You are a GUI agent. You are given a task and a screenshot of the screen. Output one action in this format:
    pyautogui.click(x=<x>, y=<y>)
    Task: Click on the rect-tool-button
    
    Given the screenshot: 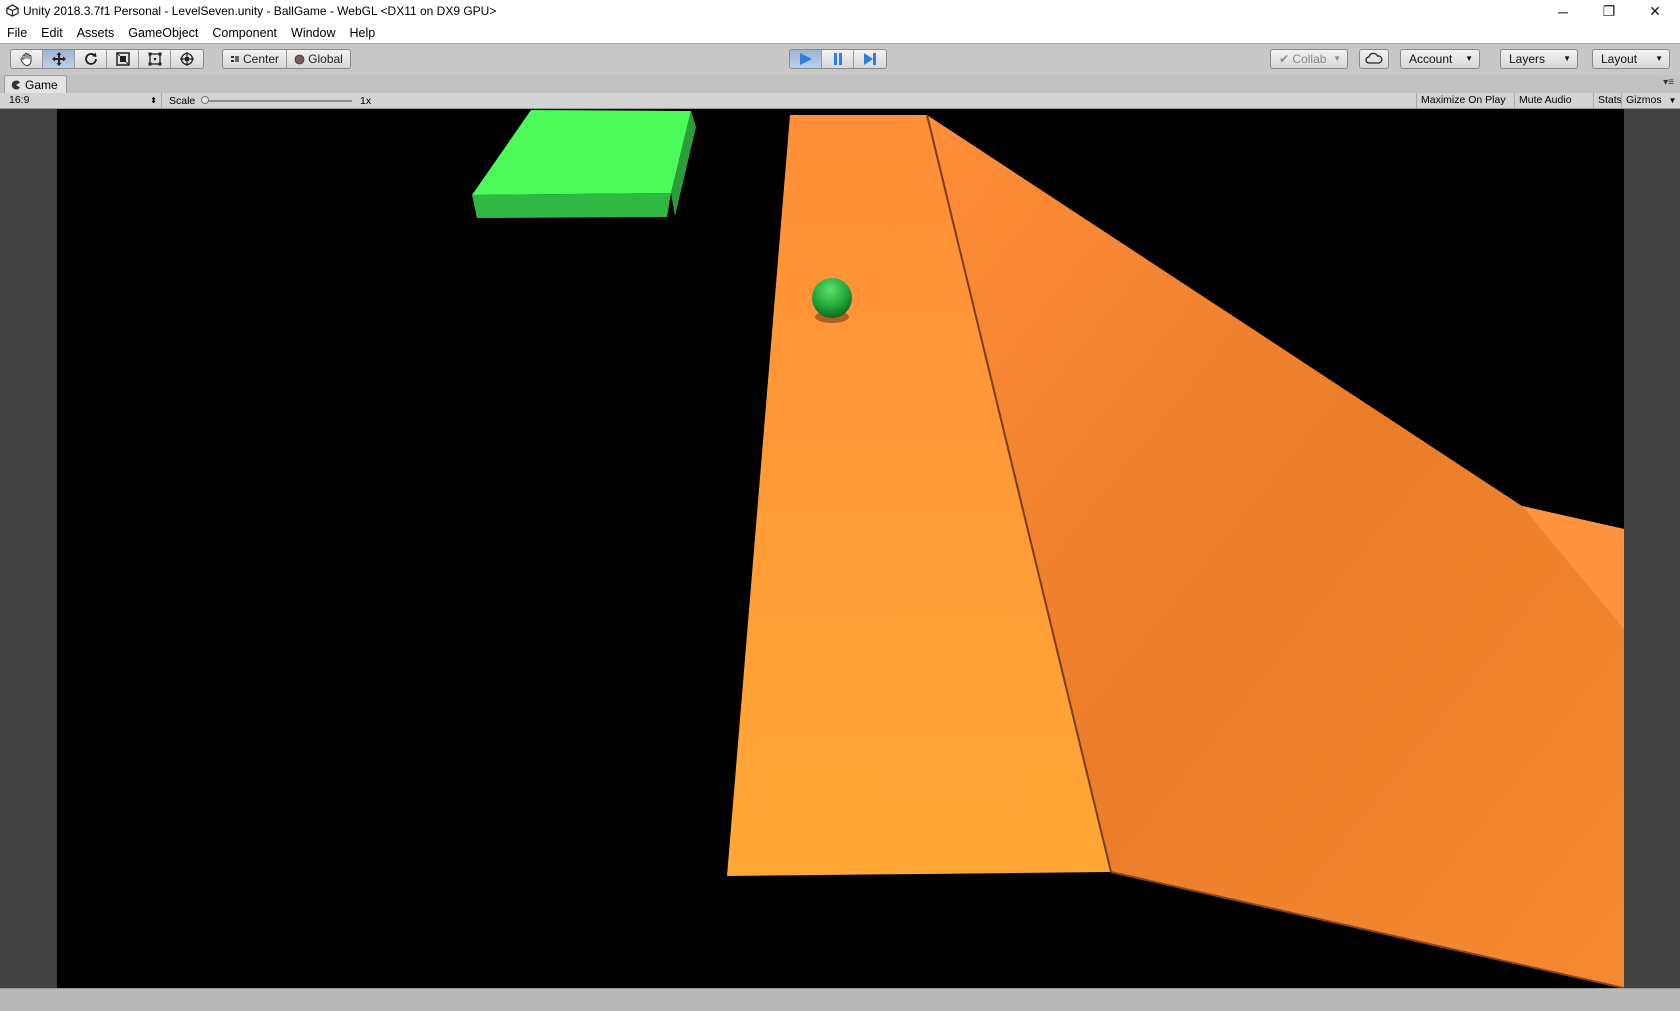 What is the action you would take?
    pyautogui.click(x=155, y=59)
    